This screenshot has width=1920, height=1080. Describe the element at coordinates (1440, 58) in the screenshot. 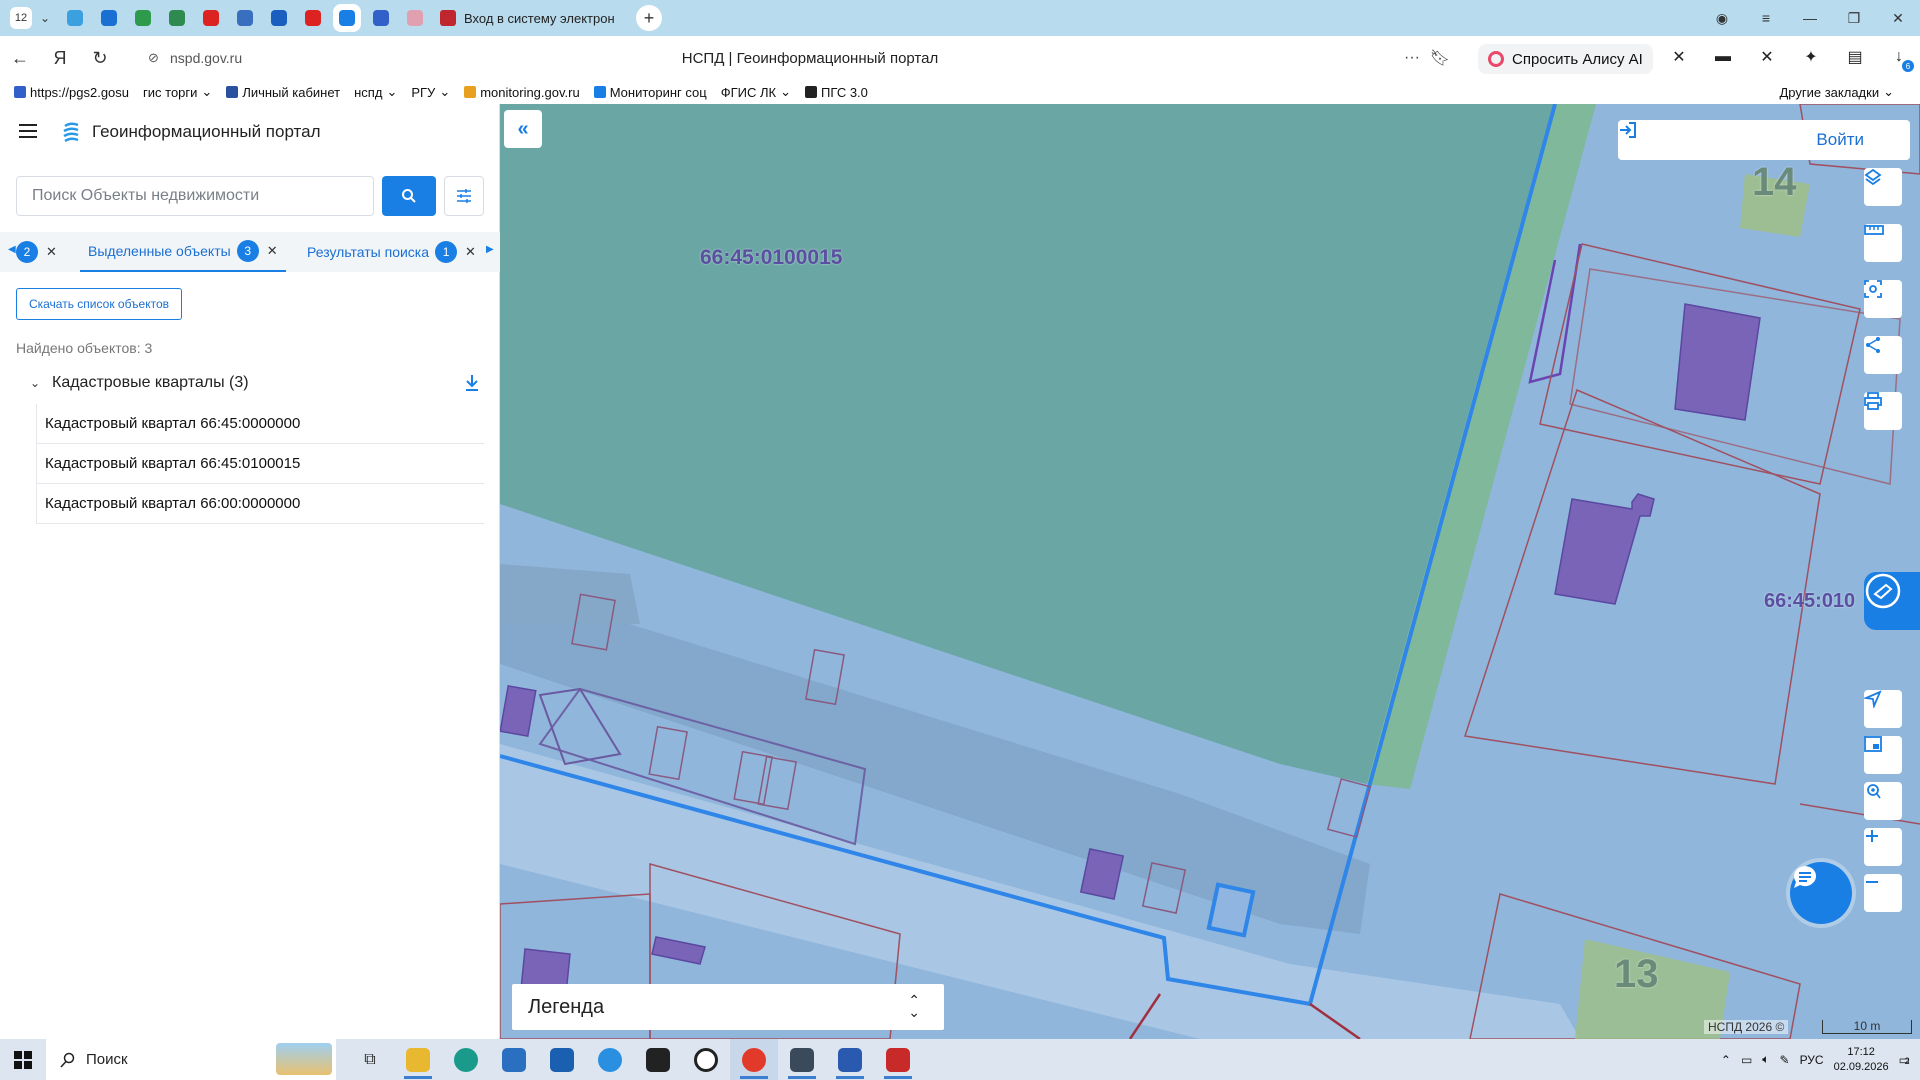

I see `bookmark-icon: 🔖︎` at that location.